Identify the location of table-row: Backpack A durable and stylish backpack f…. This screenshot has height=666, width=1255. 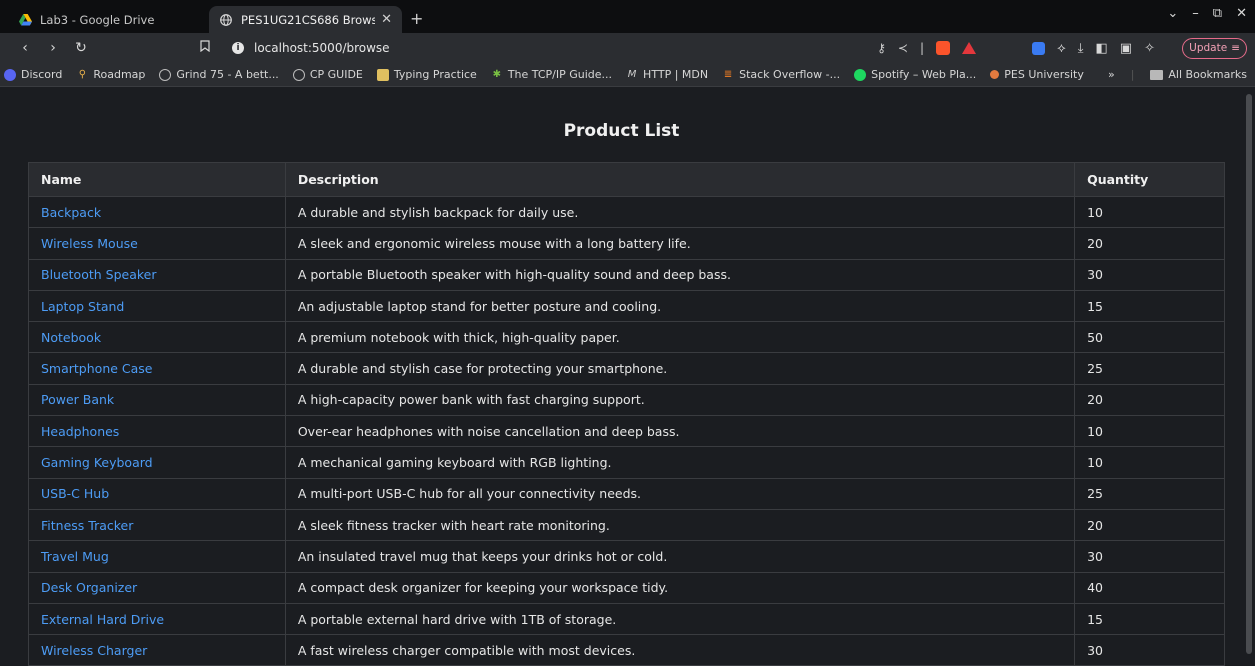
(626, 212).